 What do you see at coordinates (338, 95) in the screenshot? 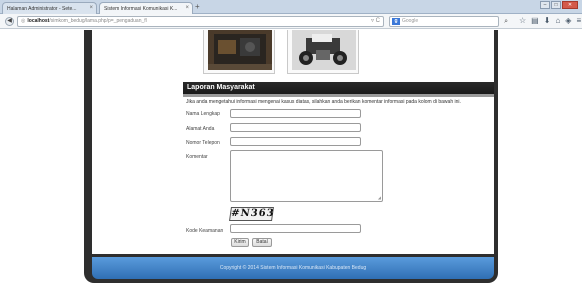
I see `section-divider` at bounding box center [338, 95].